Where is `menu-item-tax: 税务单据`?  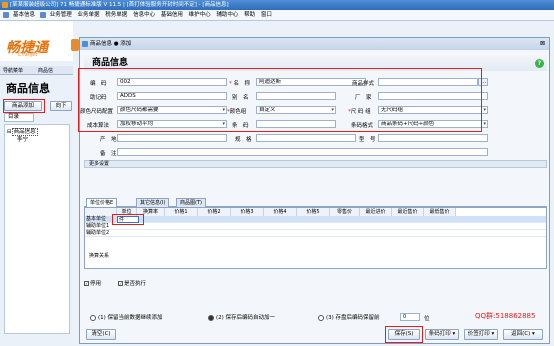 menu-item-tax: 税务单据 is located at coordinates (116, 15).